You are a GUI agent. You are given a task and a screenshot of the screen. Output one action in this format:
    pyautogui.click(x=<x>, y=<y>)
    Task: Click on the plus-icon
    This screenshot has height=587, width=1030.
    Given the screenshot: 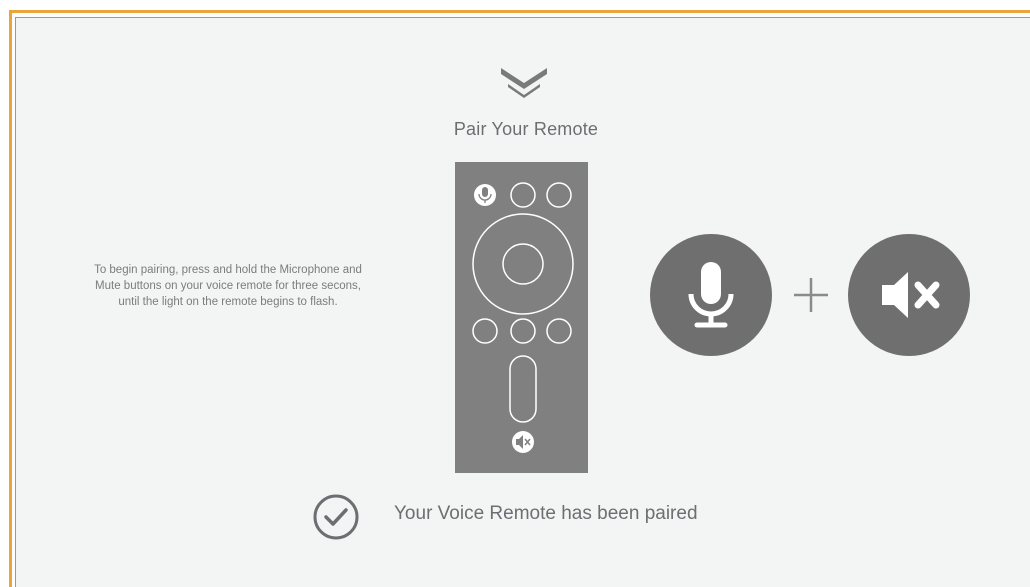 What is the action you would take?
    pyautogui.click(x=811, y=295)
    